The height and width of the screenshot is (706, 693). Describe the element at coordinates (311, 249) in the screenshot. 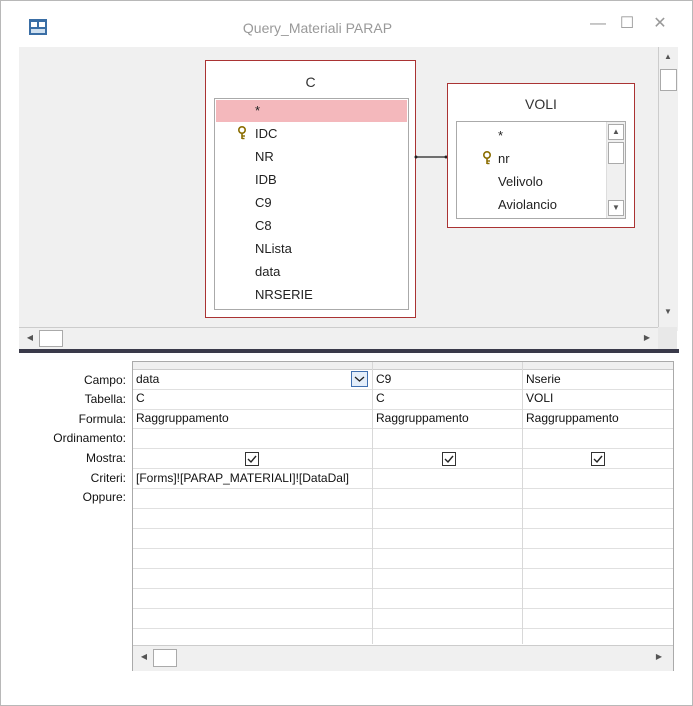

I see `field-item-nlista: NLista` at that location.